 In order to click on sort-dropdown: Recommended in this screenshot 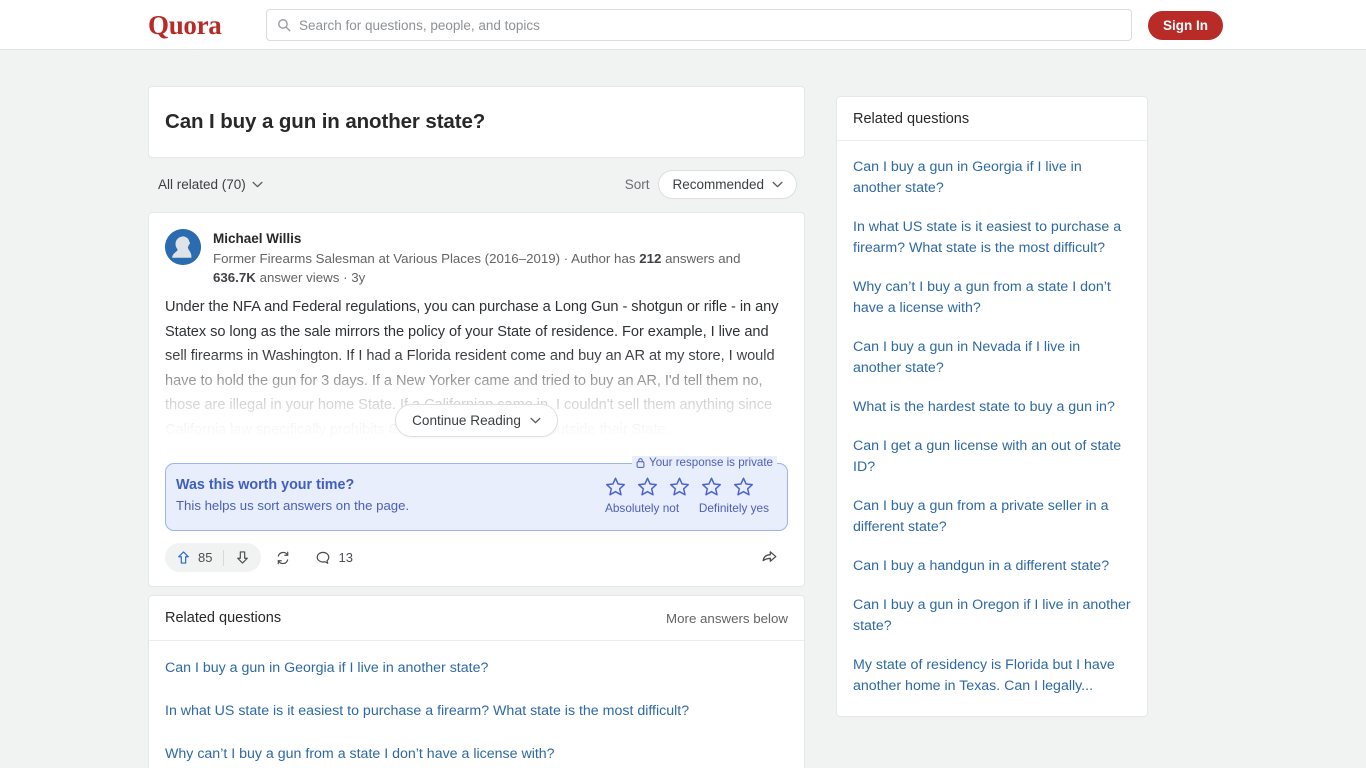, I will do `click(727, 184)`.